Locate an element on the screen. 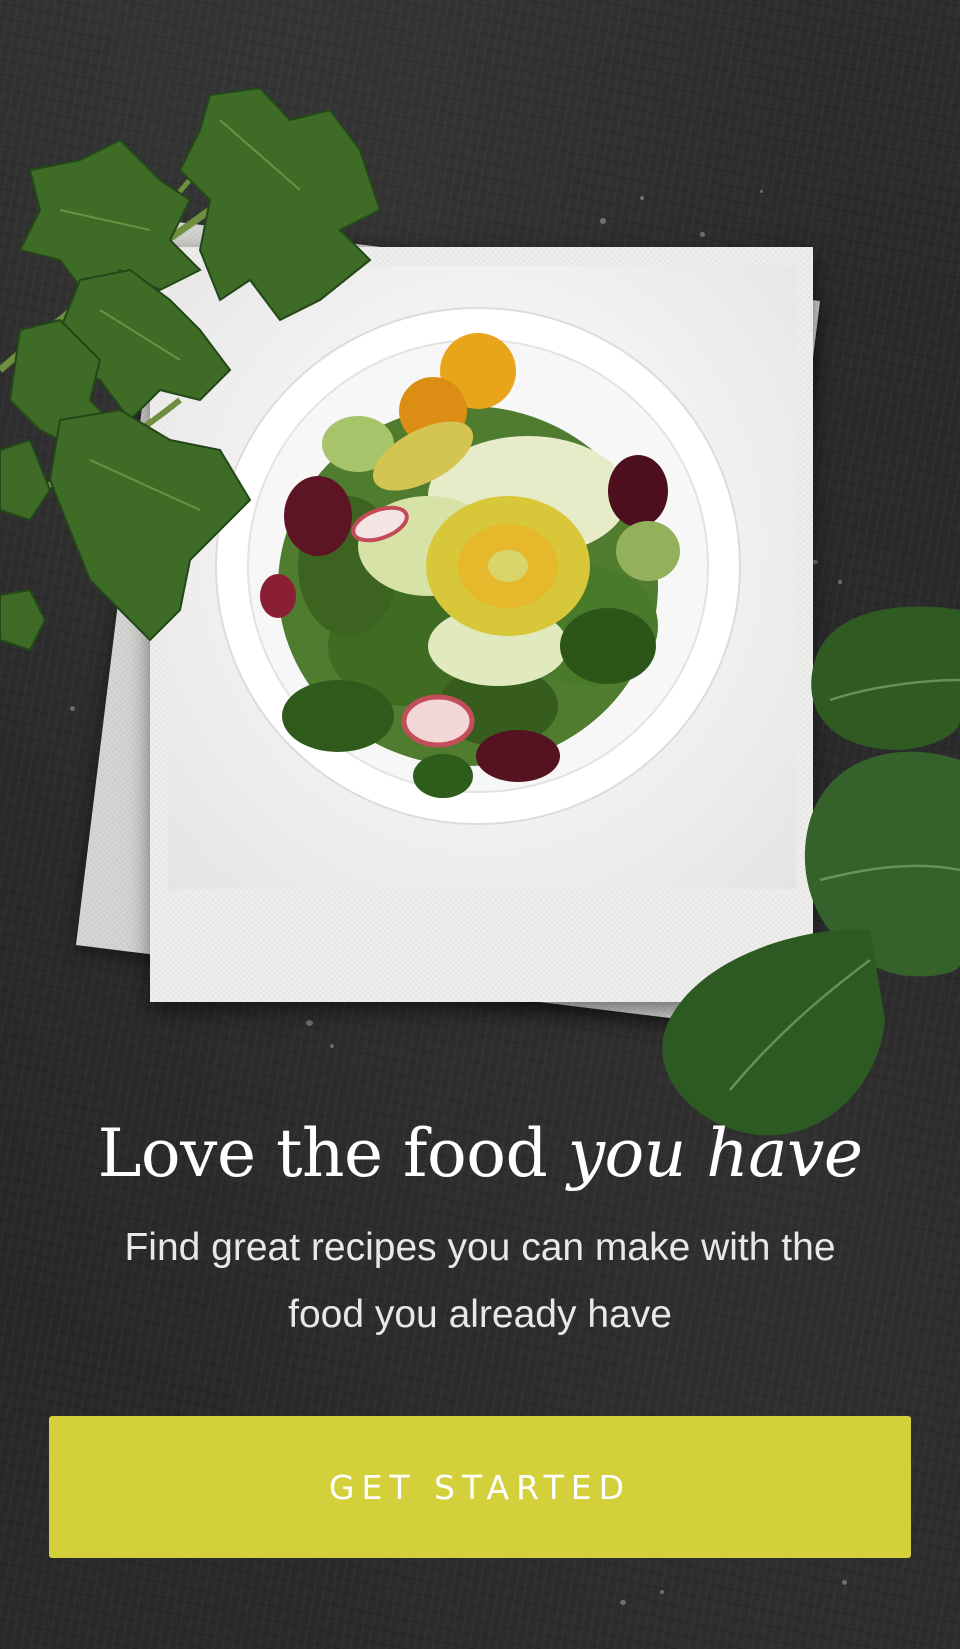  headline-italic: you have is located at coordinates (715, 1153).